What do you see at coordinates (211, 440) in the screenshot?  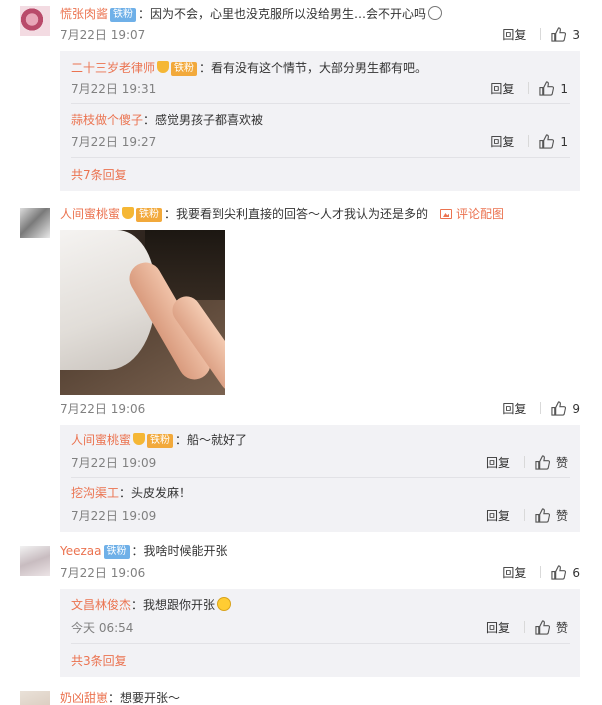 I see `reply-text: ：船～就好了` at bounding box center [211, 440].